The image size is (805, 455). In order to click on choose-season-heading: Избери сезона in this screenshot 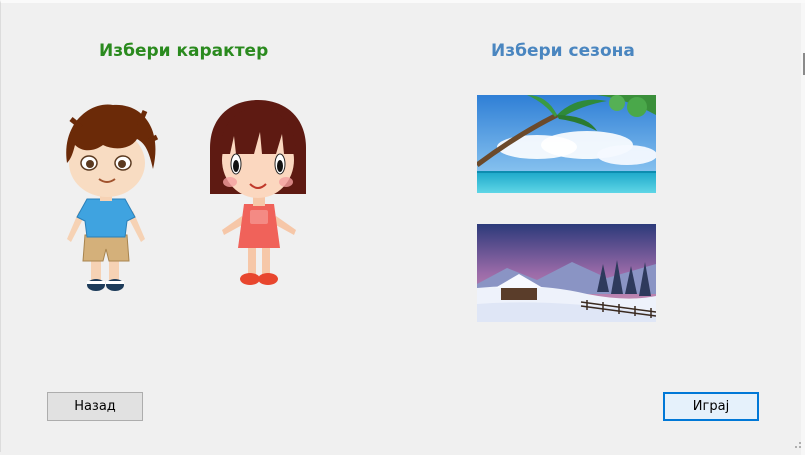, I will do `click(563, 51)`.